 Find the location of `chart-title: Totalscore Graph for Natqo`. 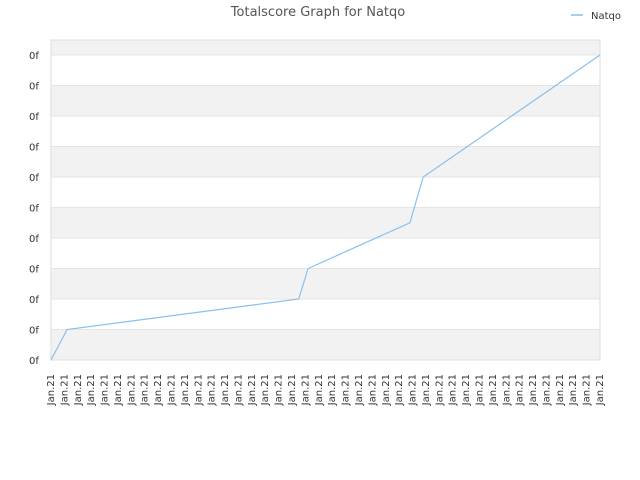

chart-title: Totalscore Graph for Natqo is located at coordinates (317, 12).